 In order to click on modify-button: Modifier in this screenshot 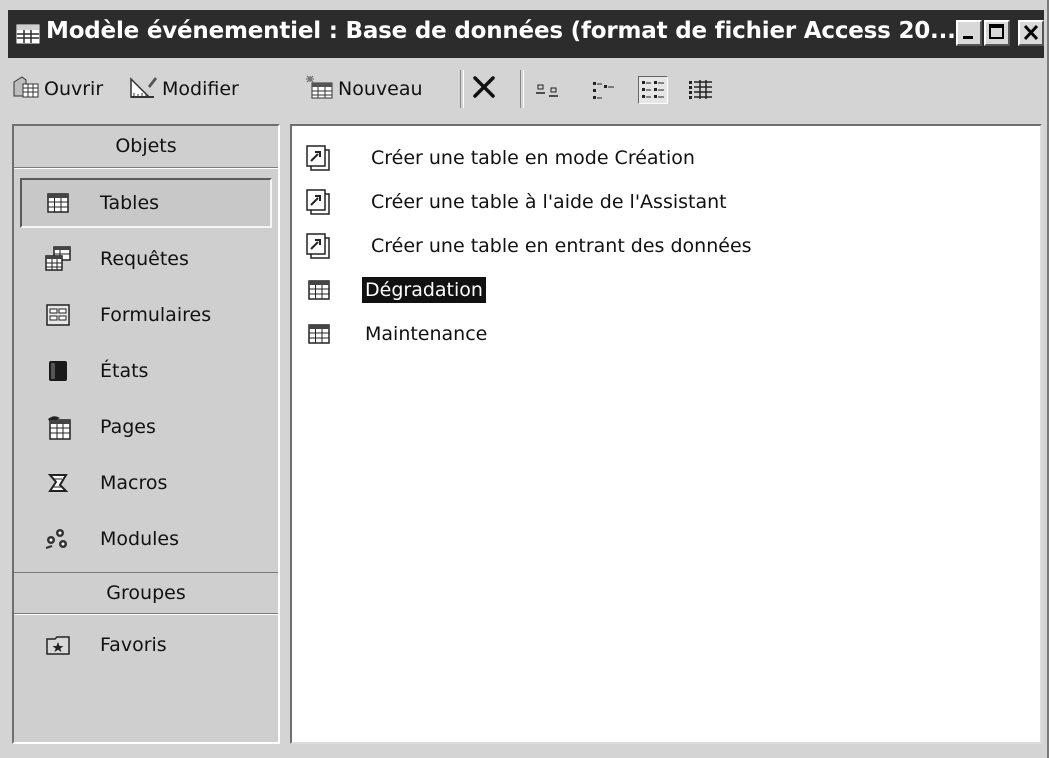, I will do `click(183, 89)`.